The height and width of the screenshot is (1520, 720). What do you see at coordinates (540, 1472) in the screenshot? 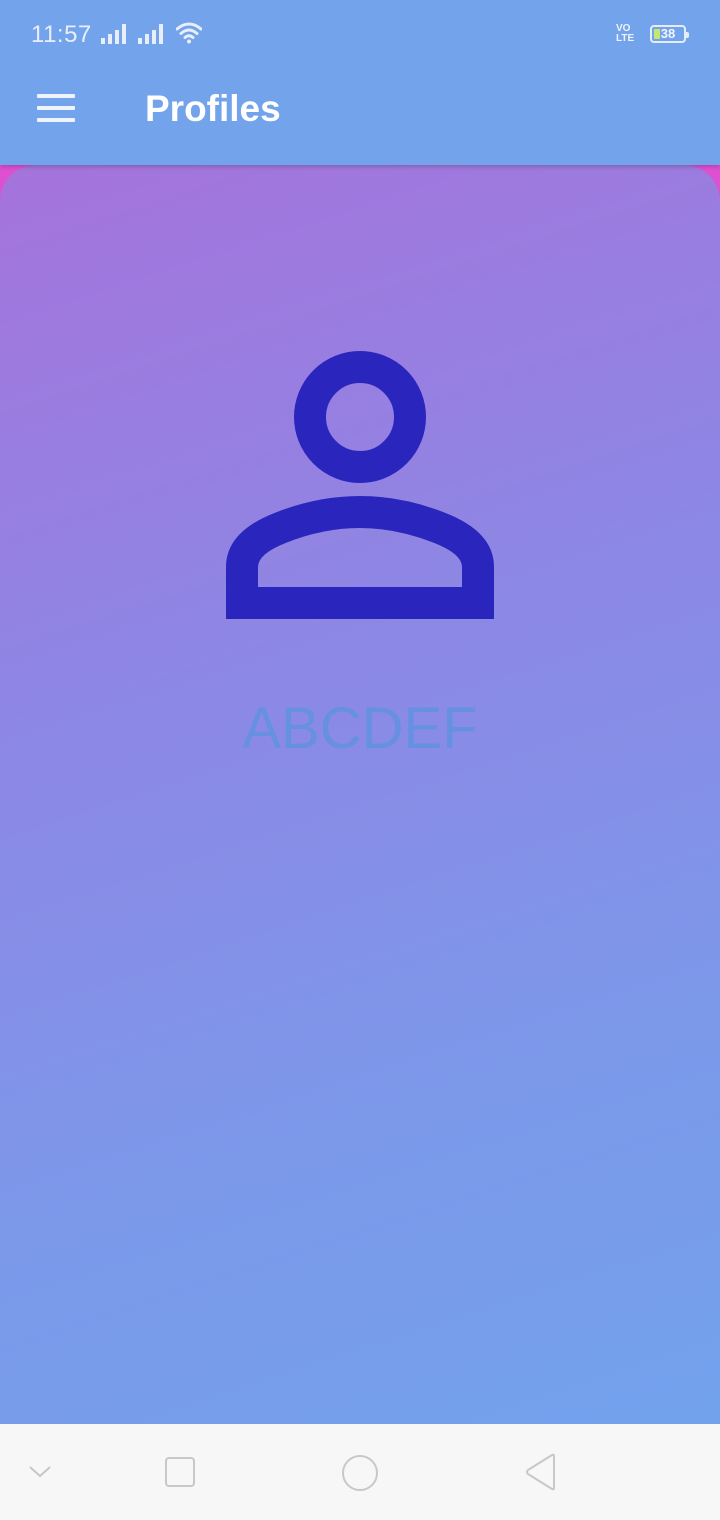
I see `back-icon` at bounding box center [540, 1472].